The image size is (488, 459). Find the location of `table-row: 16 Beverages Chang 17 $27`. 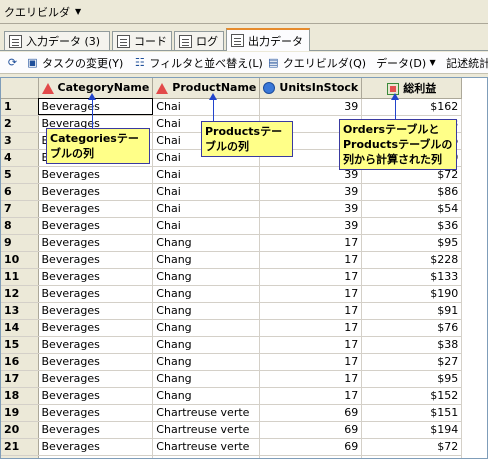

table-row: 16 Beverages Chang 17 $27 is located at coordinates (232, 362).